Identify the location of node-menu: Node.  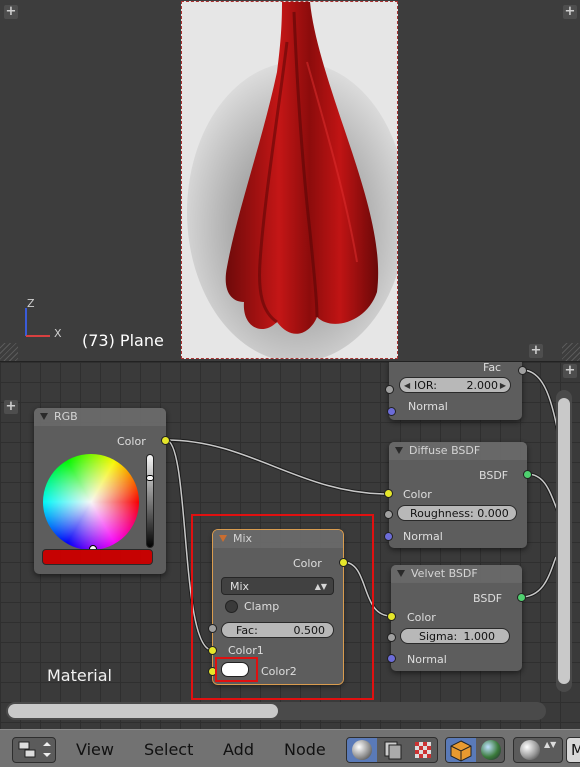
(305, 749).